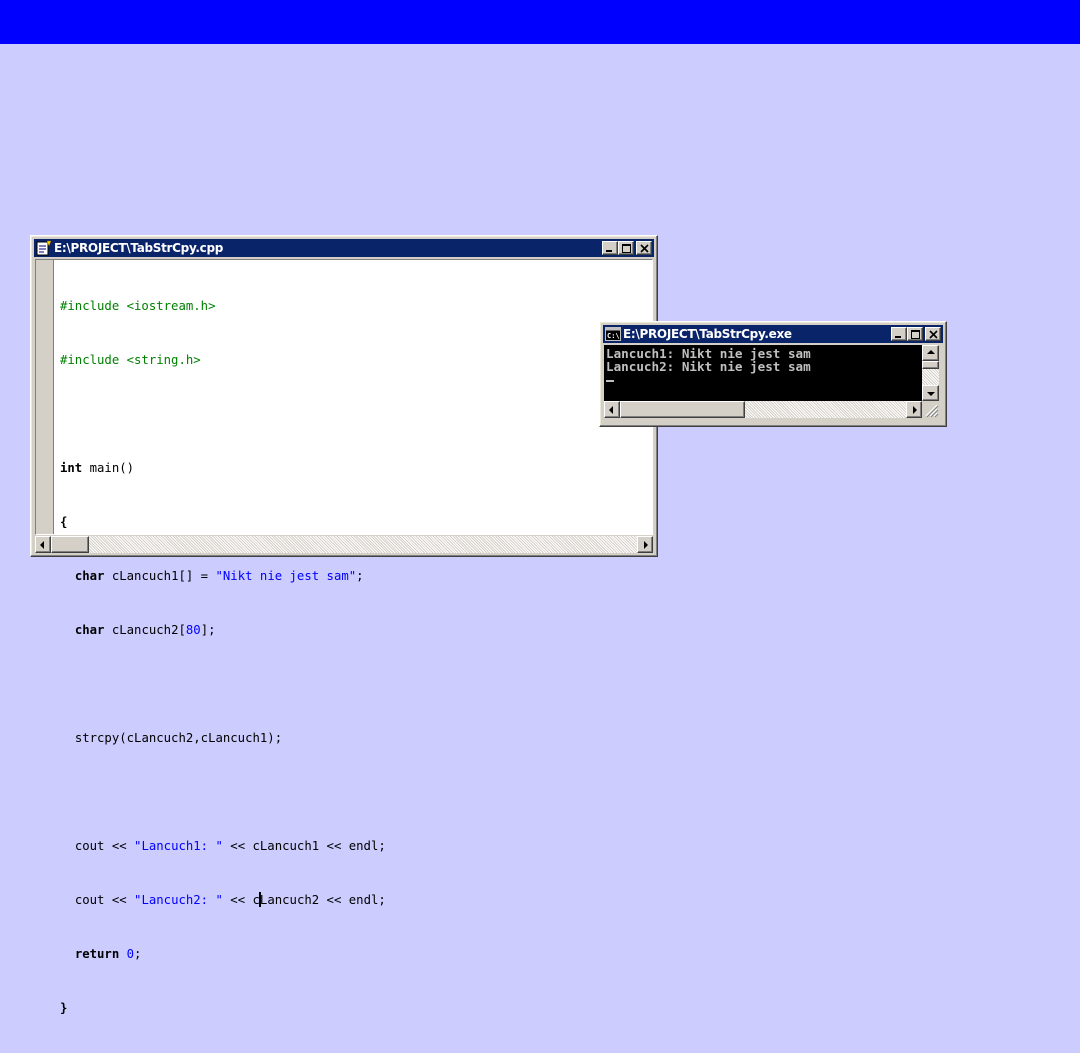 The width and height of the screenshot is (1080, 1053). What do you see at coordinates (356, 522) in the screenshot?
I see `code-line: {` at bounding box center [356, 522].